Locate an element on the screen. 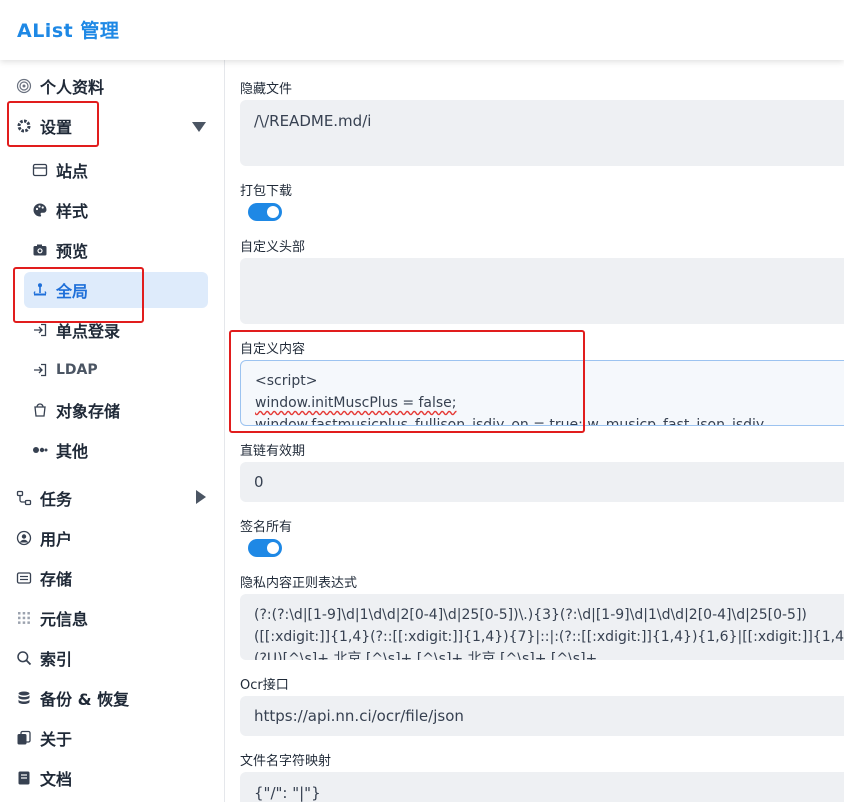  sidebar-item-style: 样式 is located at coordinates (116, 210).